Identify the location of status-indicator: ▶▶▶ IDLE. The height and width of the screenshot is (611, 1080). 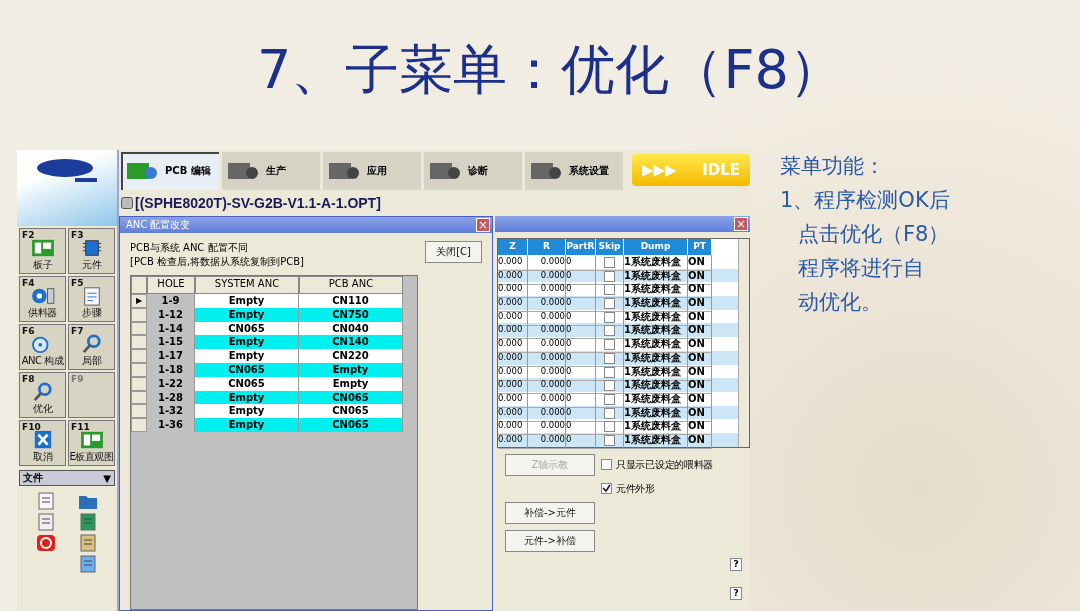
(691, 170).